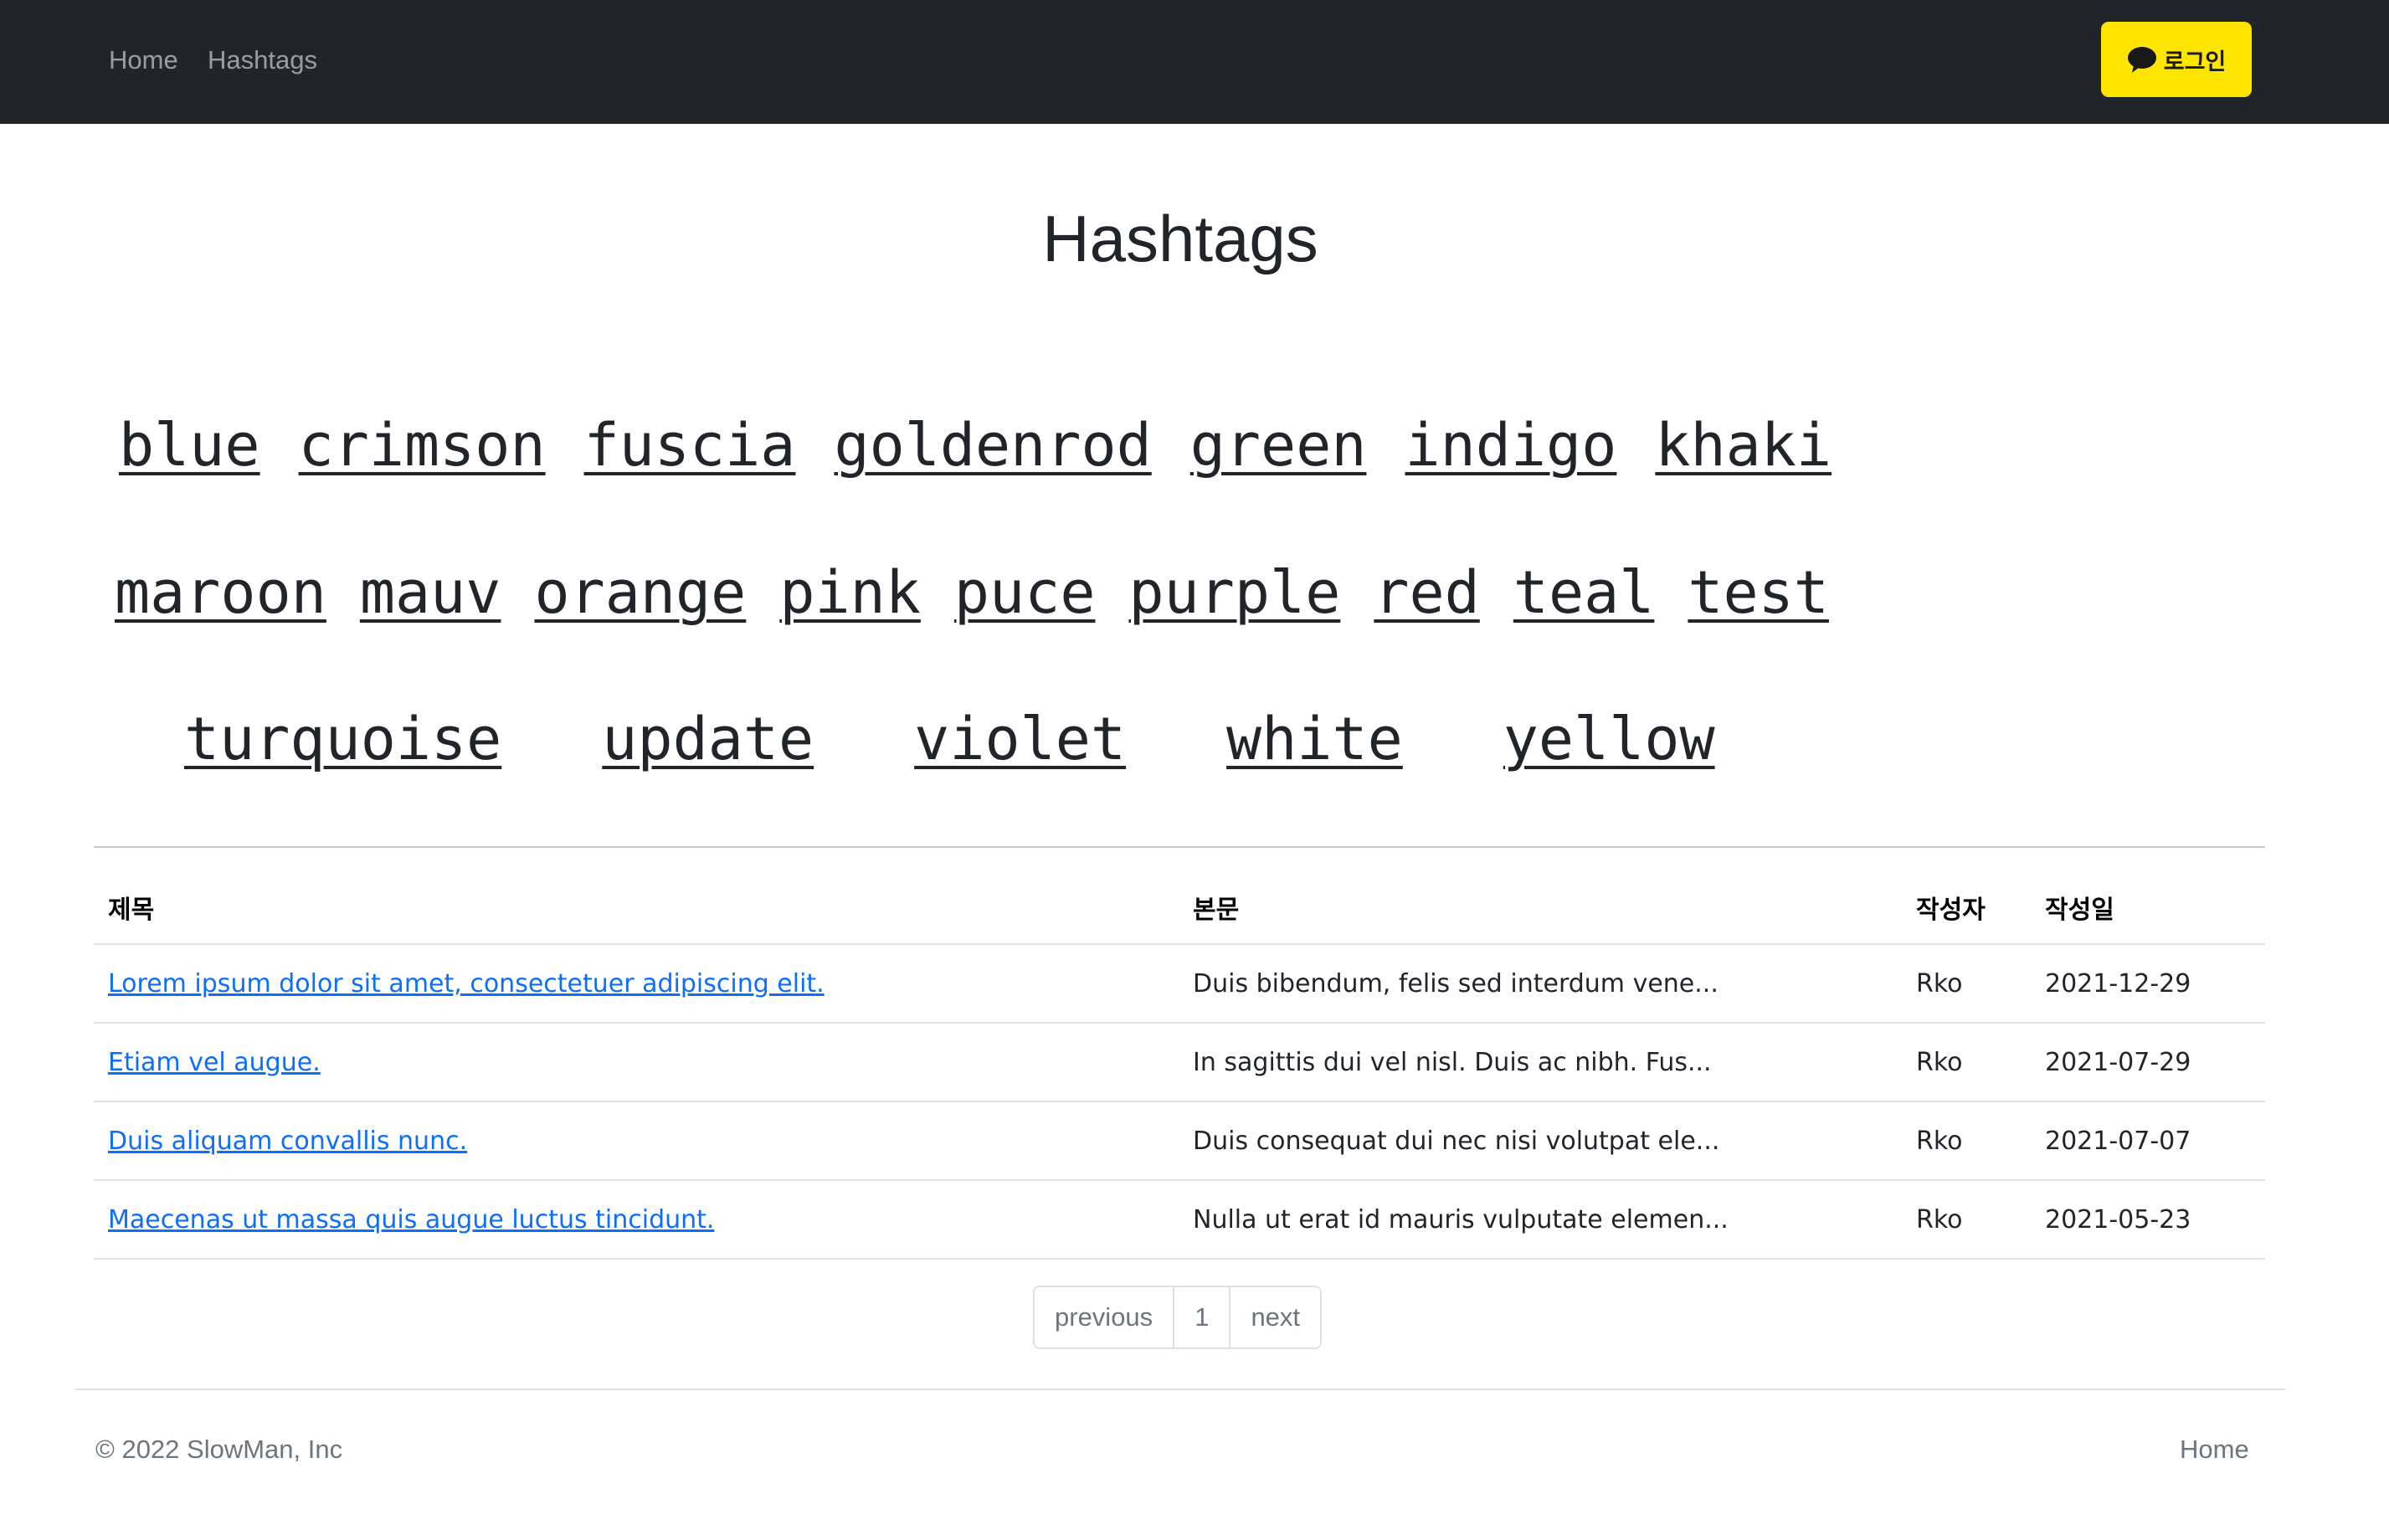  Describe the element at coordinates (2148, 1062) in the screenshot. I see `cell-date: 2021-07-29` at that location.